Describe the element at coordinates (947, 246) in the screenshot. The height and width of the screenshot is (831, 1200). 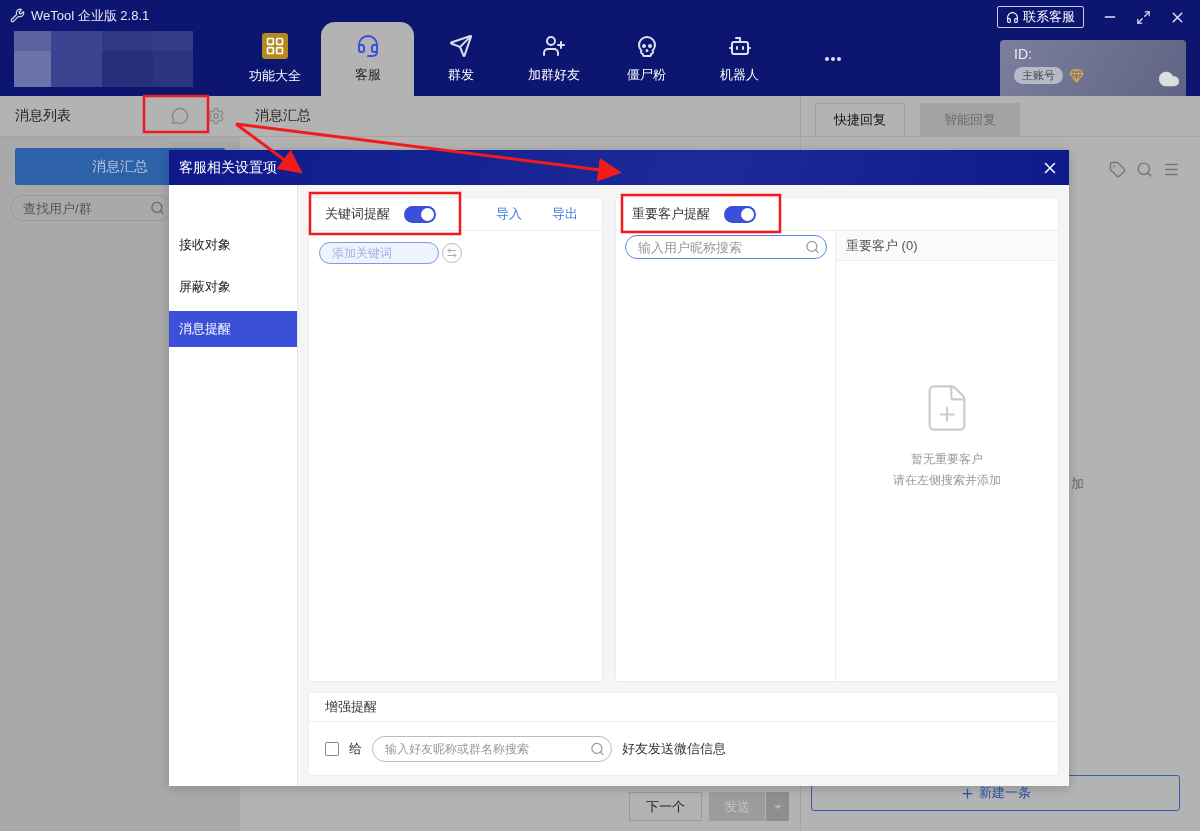
I see `list-header: 重要客户 (0)` at that location.